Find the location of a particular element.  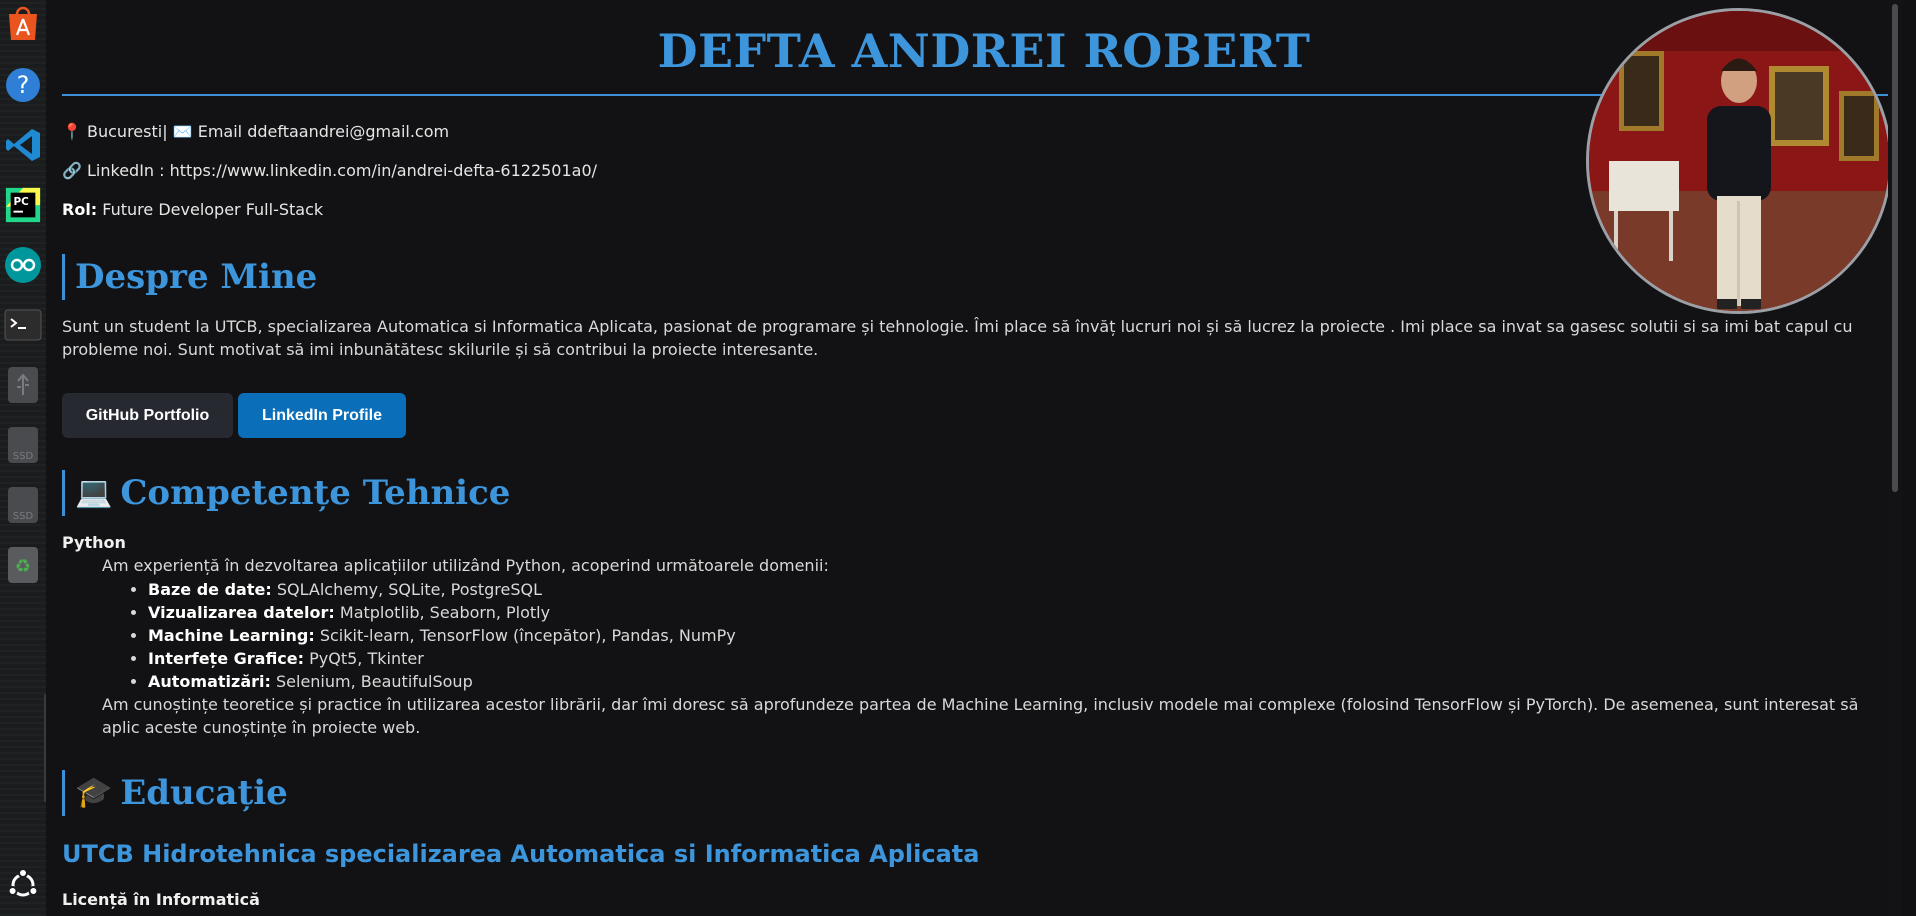

role-value: Future Developer Full-Stack is located at coordinates (213, 209).